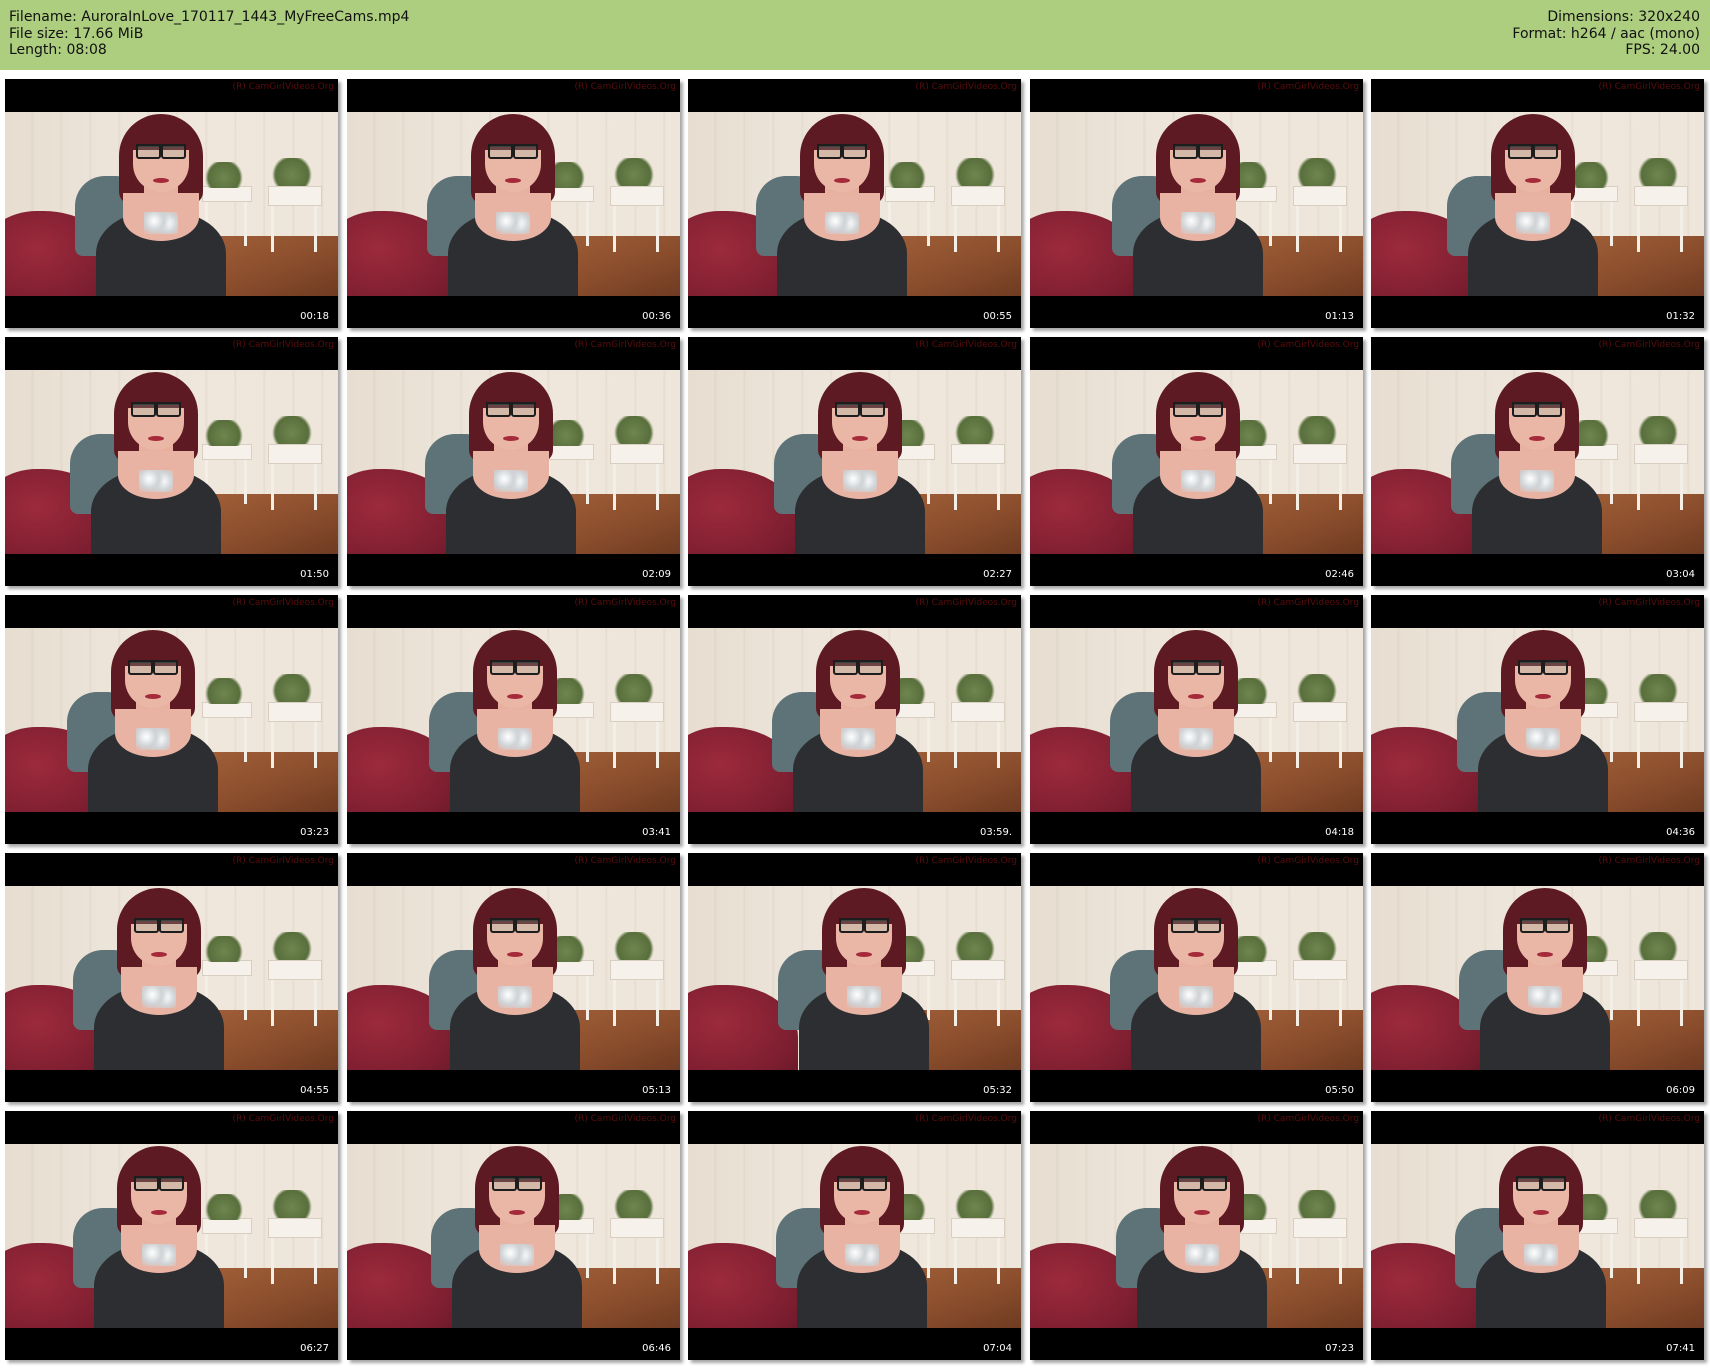 Image resolution: width=1710 pixels, height=1370 pixels. Describe the element at coordinates (656, 1090) in the screenshot. I see `timestamp-label: 05:13` at that location.